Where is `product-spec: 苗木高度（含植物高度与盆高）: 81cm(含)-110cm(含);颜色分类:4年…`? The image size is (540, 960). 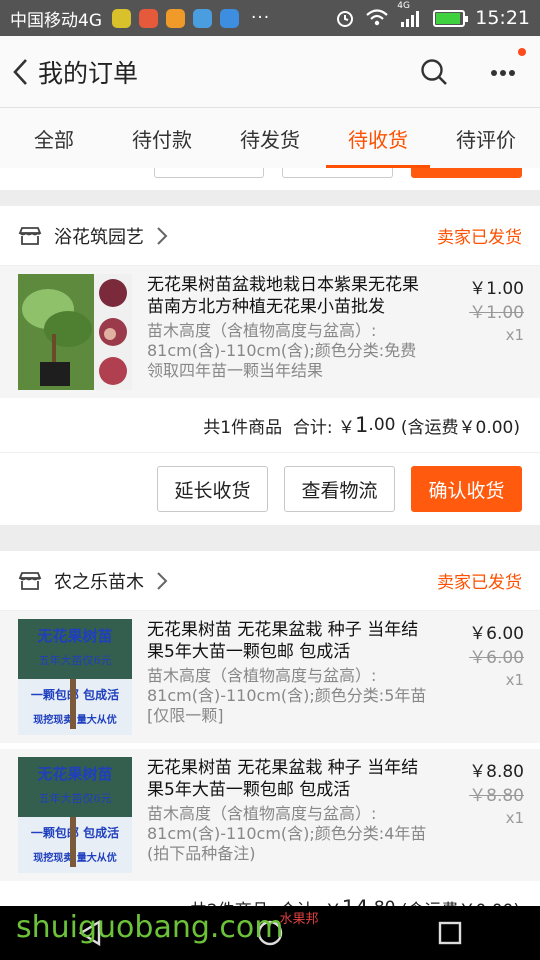
product-spec: 苗木高度（含植物高度与盆高）: 81cm(含)-110cm(含);颜色分类:4年… is located at coordinates (287, 833).